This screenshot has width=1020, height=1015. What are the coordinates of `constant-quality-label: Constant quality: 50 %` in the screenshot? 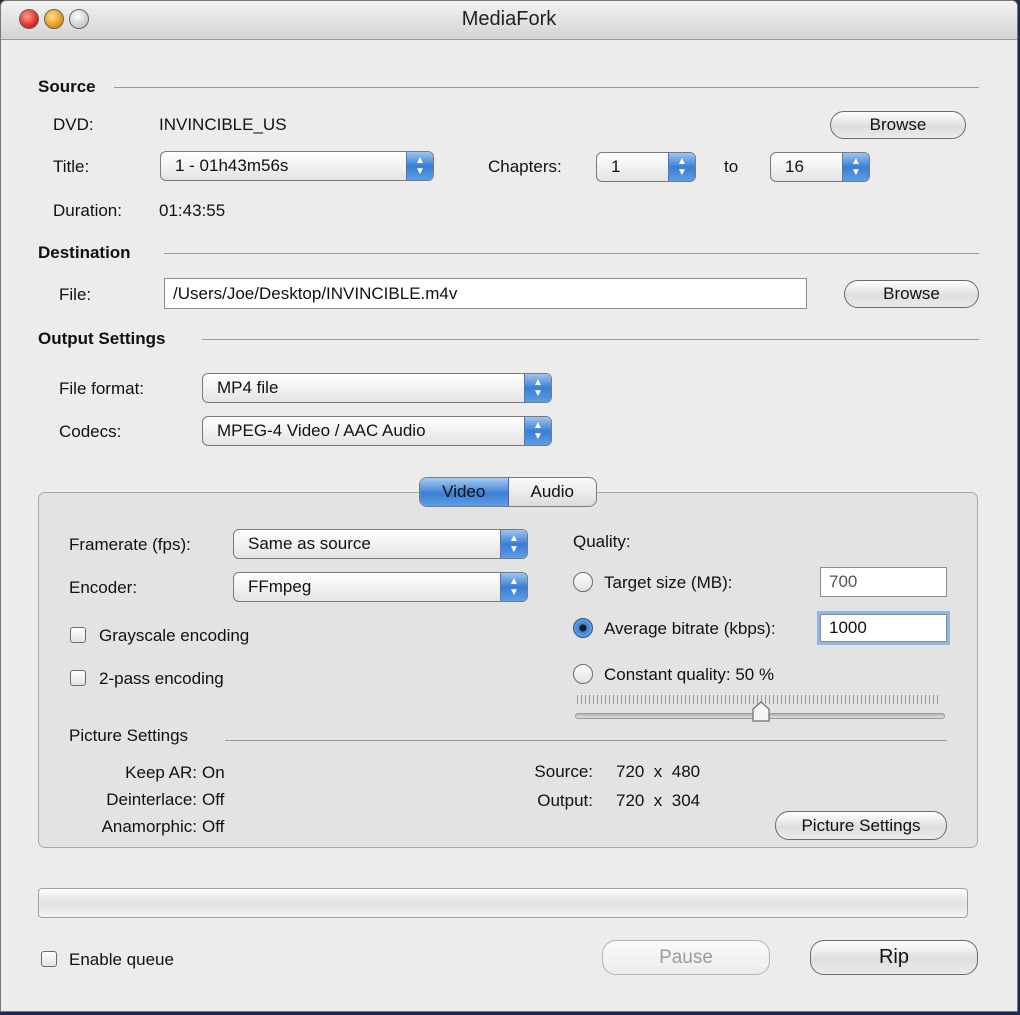 It's located at (689, 674).